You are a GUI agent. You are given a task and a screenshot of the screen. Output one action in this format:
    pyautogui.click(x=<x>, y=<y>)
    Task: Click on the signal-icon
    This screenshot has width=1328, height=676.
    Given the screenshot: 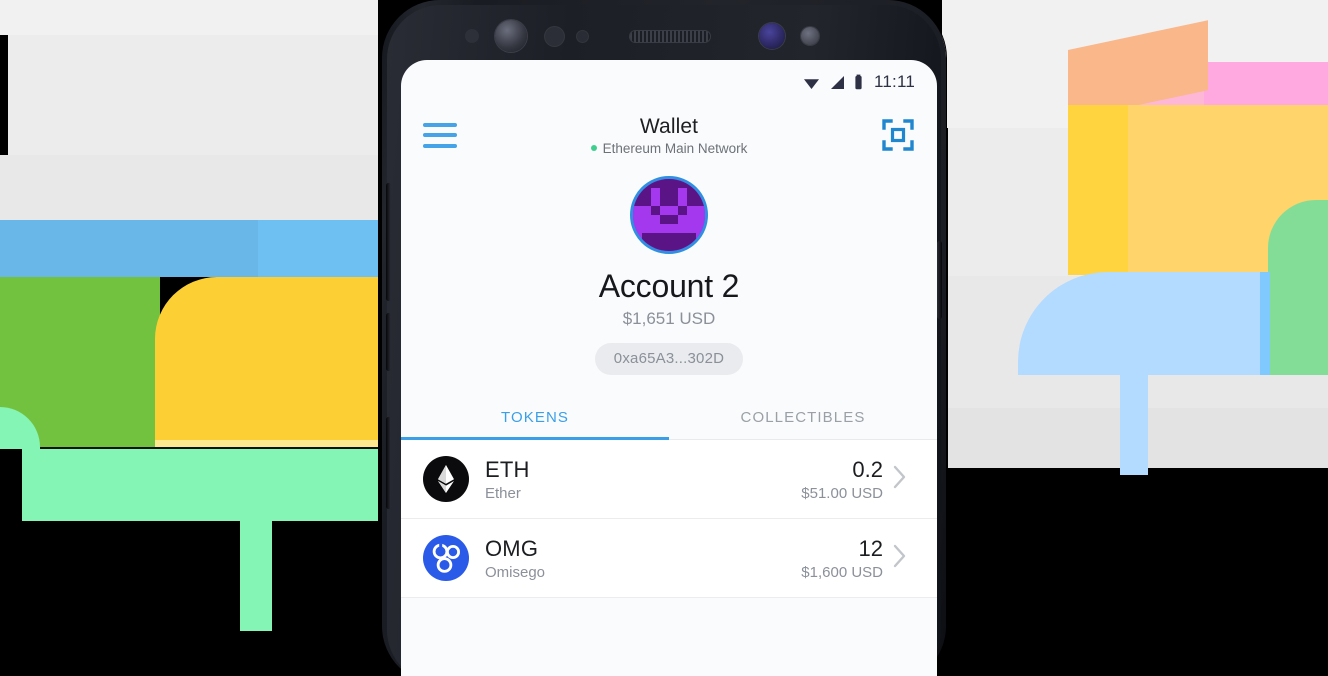 What is the action you would take?
    pyautogui.click(x=837, y=82)
    